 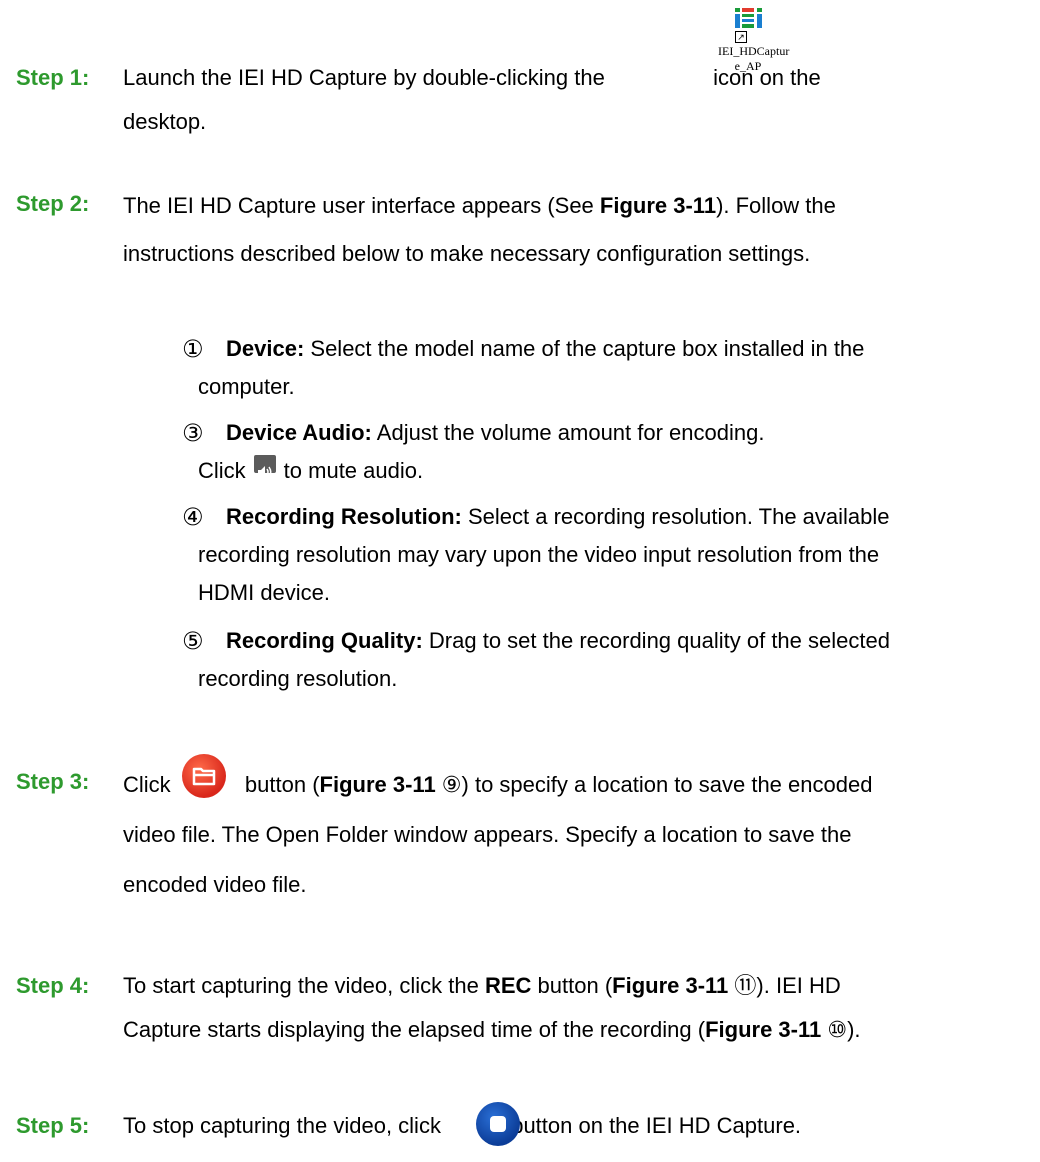 I want to click on step-4-text-a: To start capturing the video, click the, so click(x=304, y=985).